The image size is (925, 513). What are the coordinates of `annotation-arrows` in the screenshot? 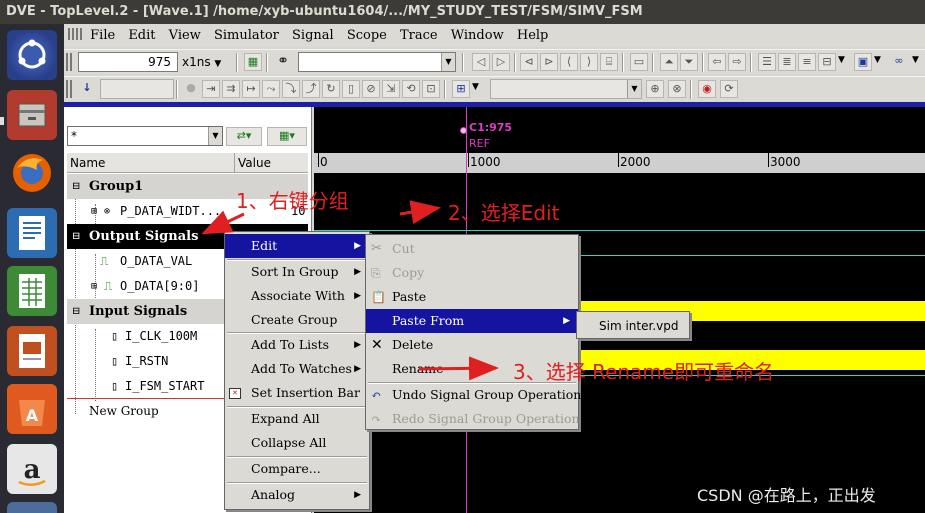 It's located at (350, 290).